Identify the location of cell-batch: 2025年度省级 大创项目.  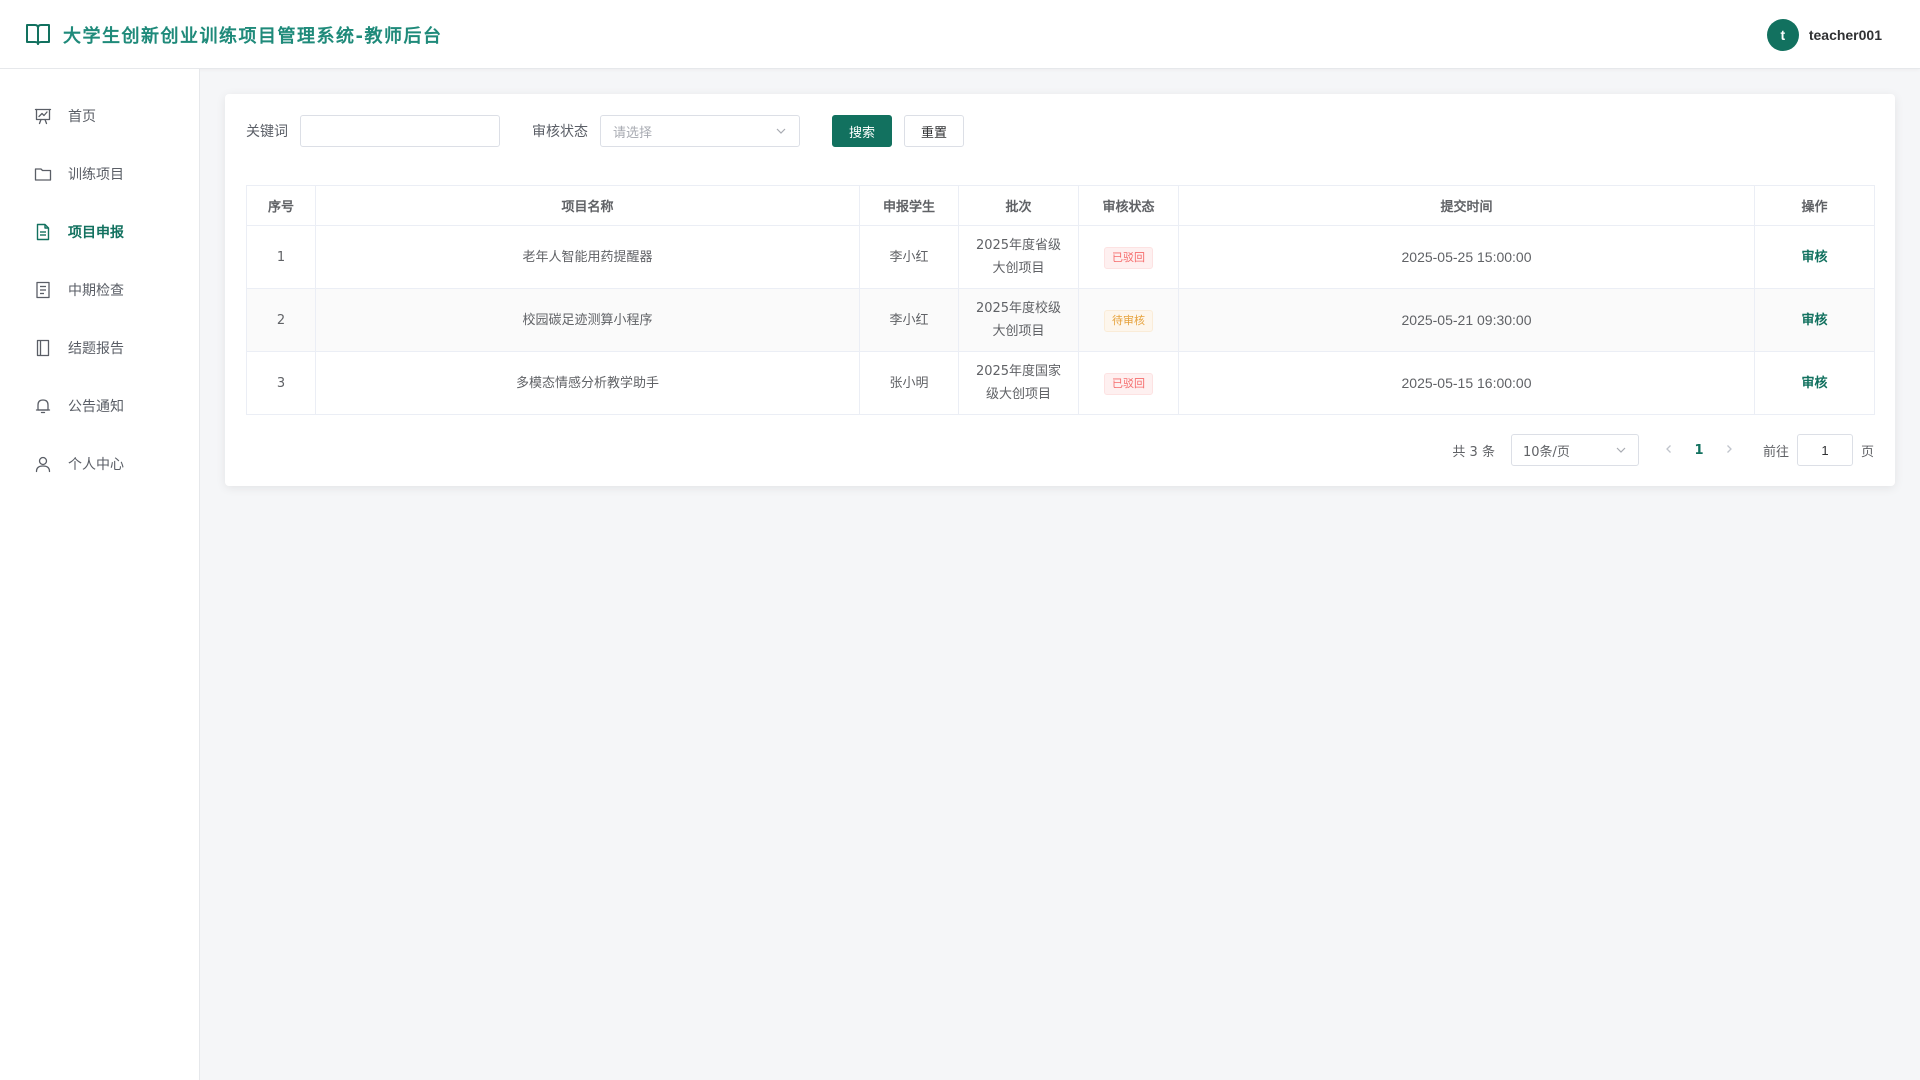
(1018, 257).